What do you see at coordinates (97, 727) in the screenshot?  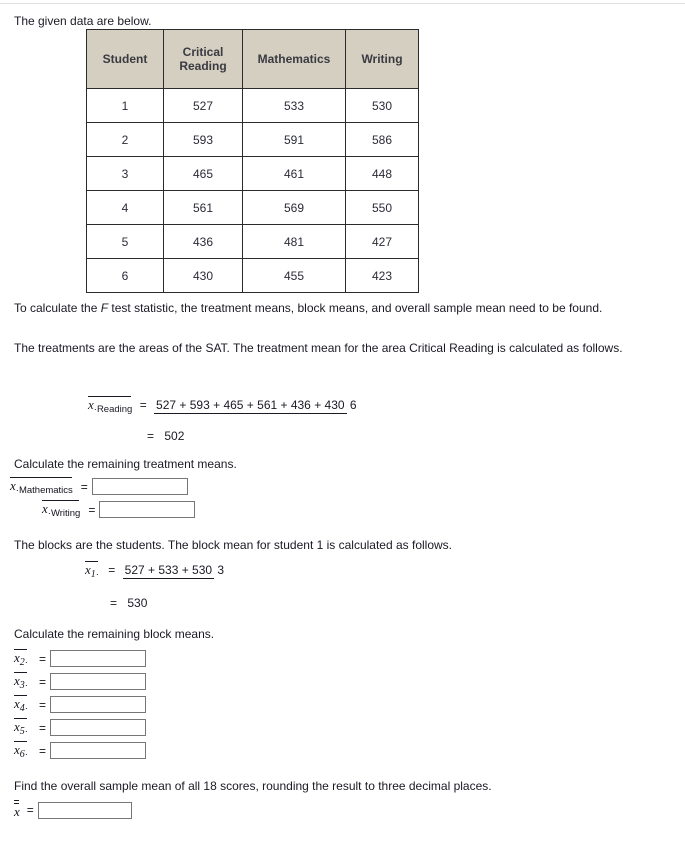 I see `block-mean-5-input` at bounding box center [97, 727].